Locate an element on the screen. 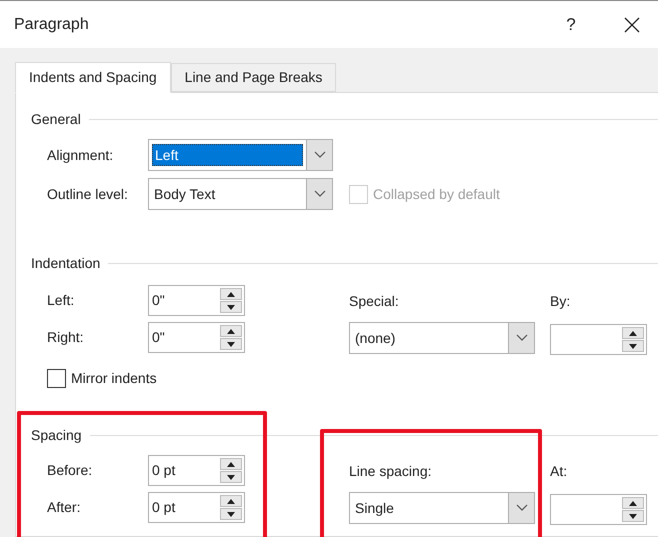  field-label: Special: is located at coordinates (374, 301).